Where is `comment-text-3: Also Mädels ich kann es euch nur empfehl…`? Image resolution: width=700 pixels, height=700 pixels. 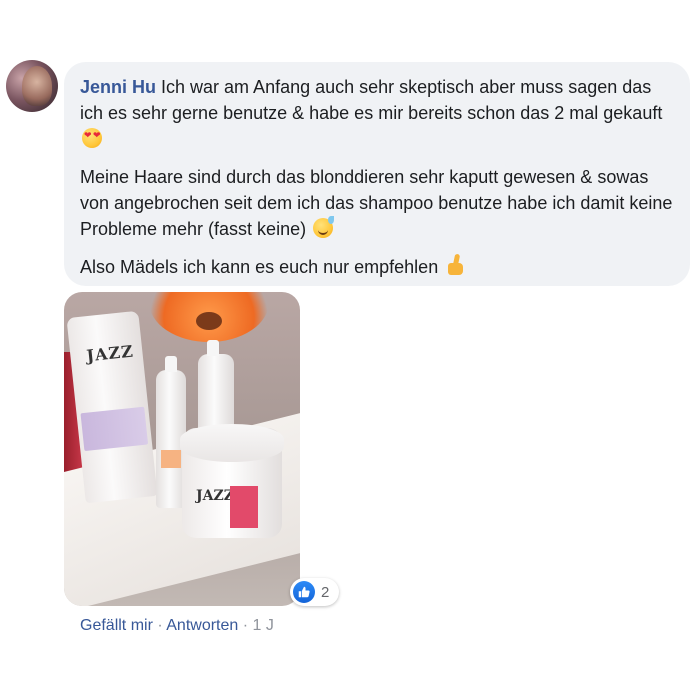
comment-text-3: Also Mädels ich kann es euch nur empfehl… is located at coordinates (259, 267).